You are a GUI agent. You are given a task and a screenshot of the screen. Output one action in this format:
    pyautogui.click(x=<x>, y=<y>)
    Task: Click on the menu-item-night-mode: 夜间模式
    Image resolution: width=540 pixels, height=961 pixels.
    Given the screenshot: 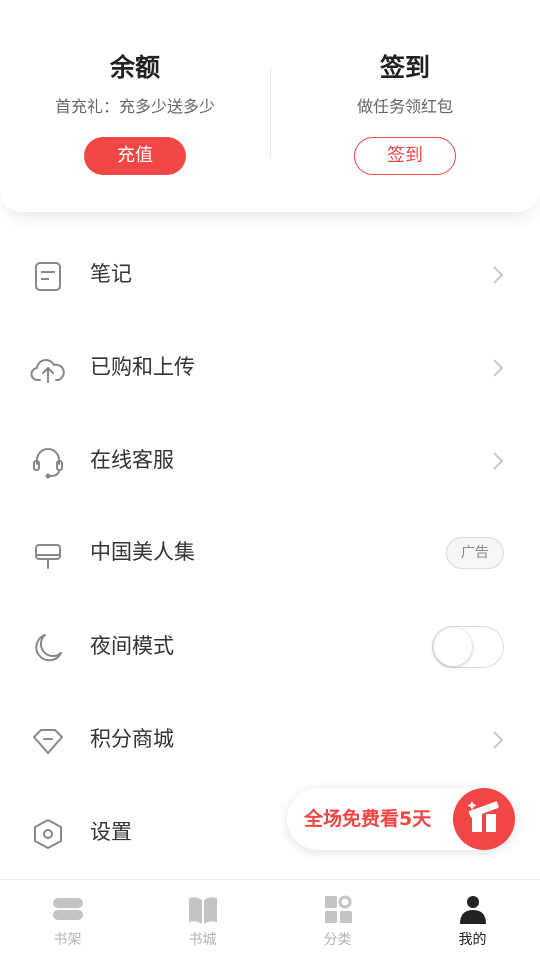 What is the action you would take?
    pyautogui.click(x=270, y=646)
    